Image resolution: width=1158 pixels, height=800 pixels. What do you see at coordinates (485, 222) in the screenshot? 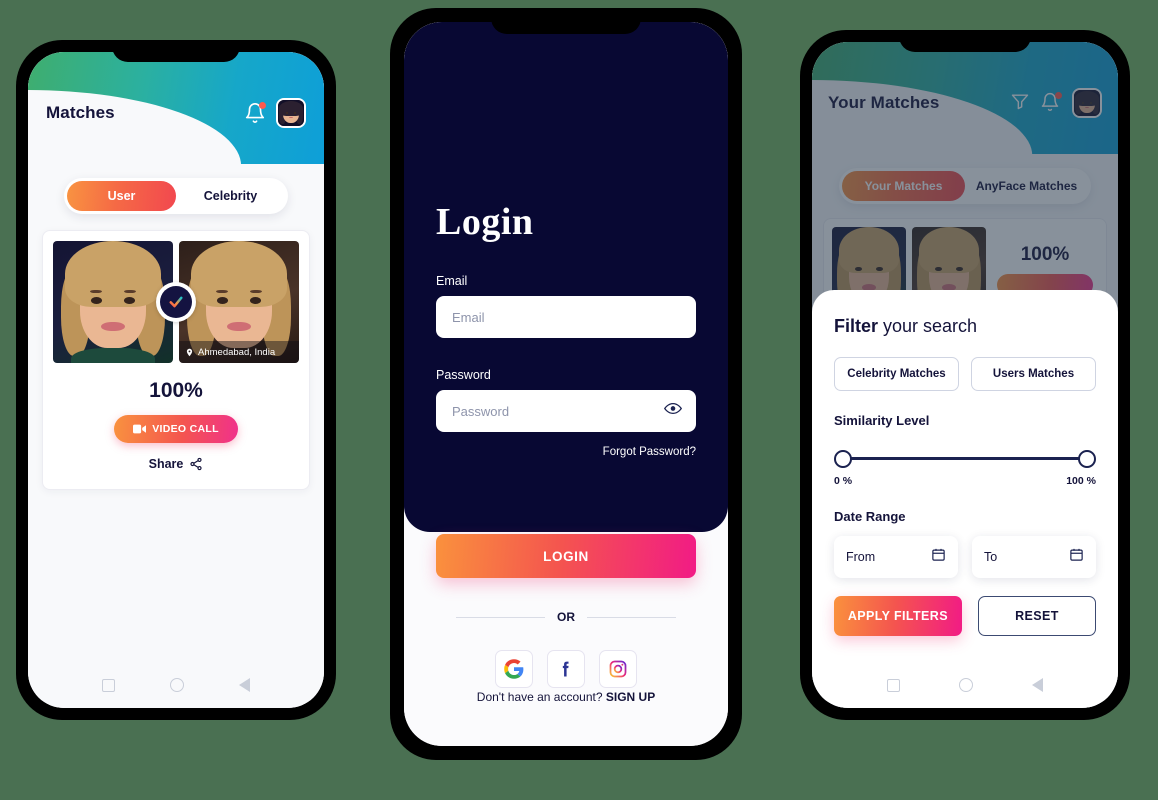
I see `page-title: Login` at bounding box center [485, 222].